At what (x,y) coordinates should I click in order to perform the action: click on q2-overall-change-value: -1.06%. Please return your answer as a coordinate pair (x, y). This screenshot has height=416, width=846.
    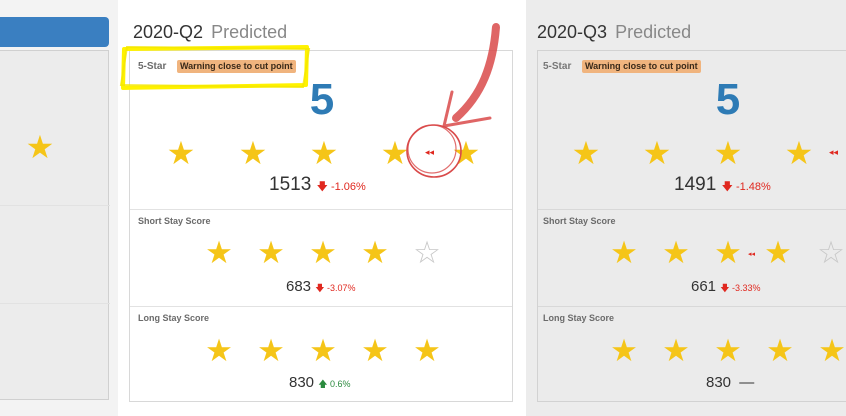
    Looking at the image, I should click on (348, 187).